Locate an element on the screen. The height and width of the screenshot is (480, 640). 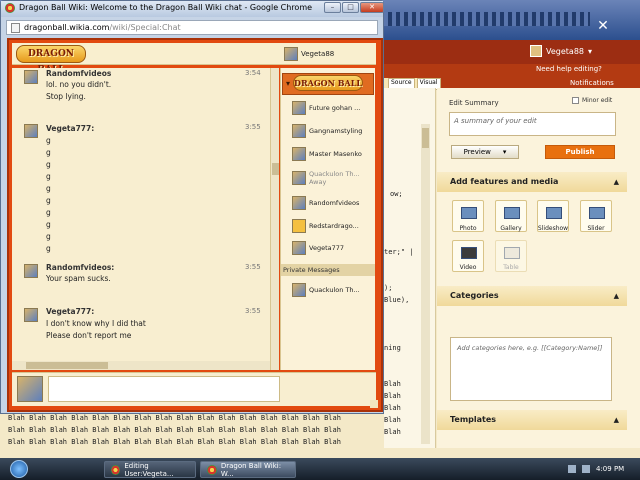
minor-edit-checkbox: Minor edit is located at coordinates (592, 100).